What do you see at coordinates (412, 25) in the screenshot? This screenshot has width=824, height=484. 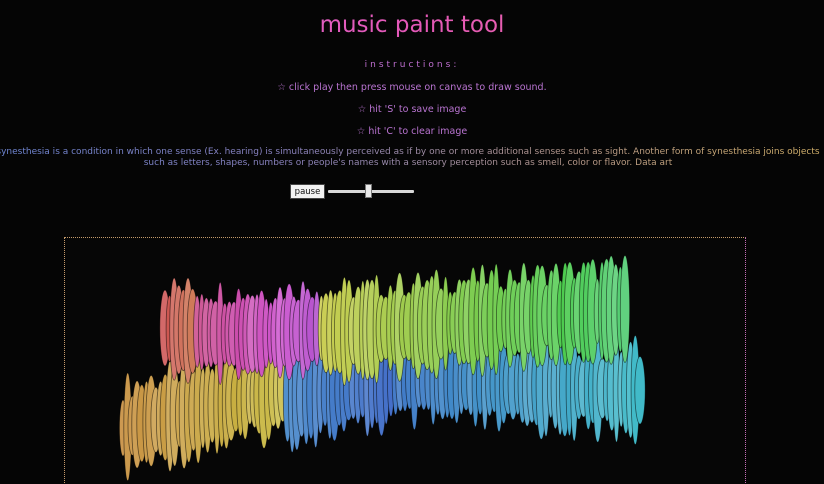 I see `page-title: music paint tool` at bounding box center [412, 25].